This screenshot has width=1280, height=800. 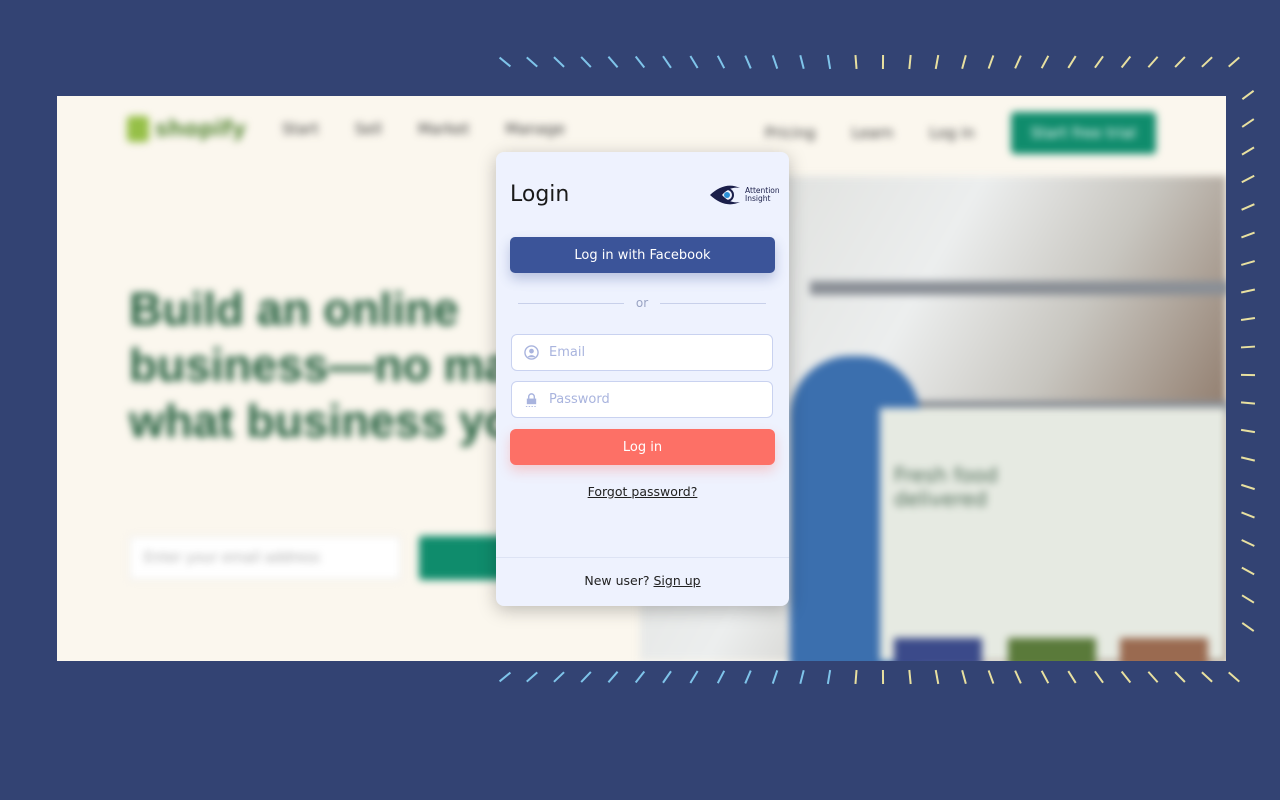 What do you see at coordinates (531, 352) in the screenshot?
I see `user-icon` at bounding box center [531, 352].